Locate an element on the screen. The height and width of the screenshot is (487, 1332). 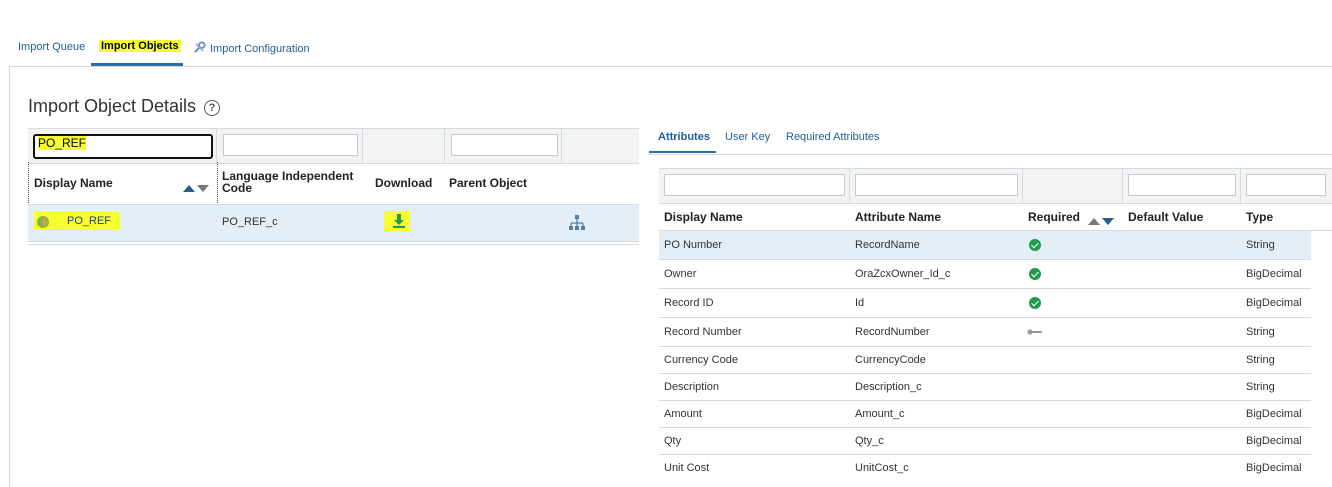
table-row: Currency Code CurrencyCode String is located at coordinates (985, 360).